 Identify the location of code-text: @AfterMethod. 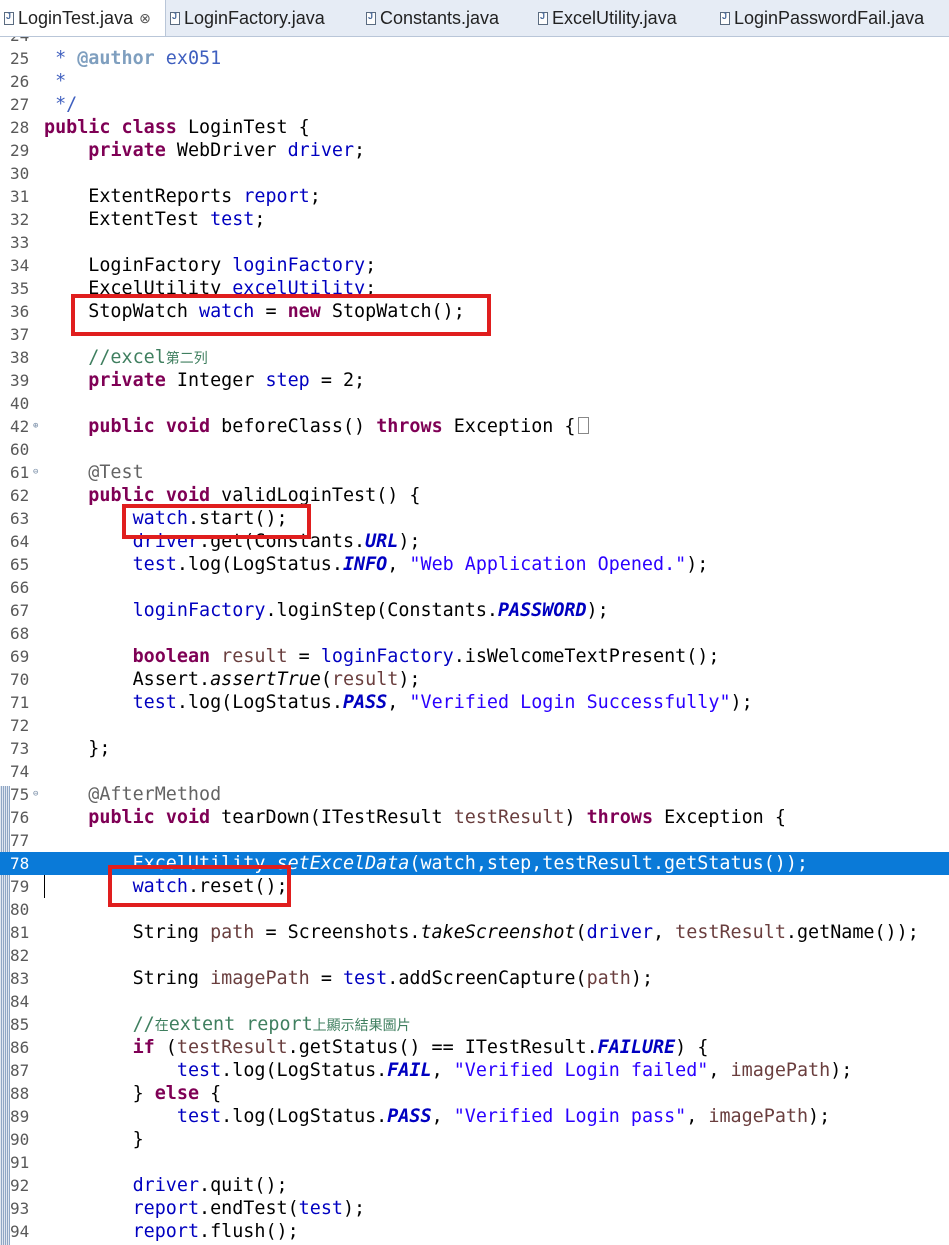
(132, 794).